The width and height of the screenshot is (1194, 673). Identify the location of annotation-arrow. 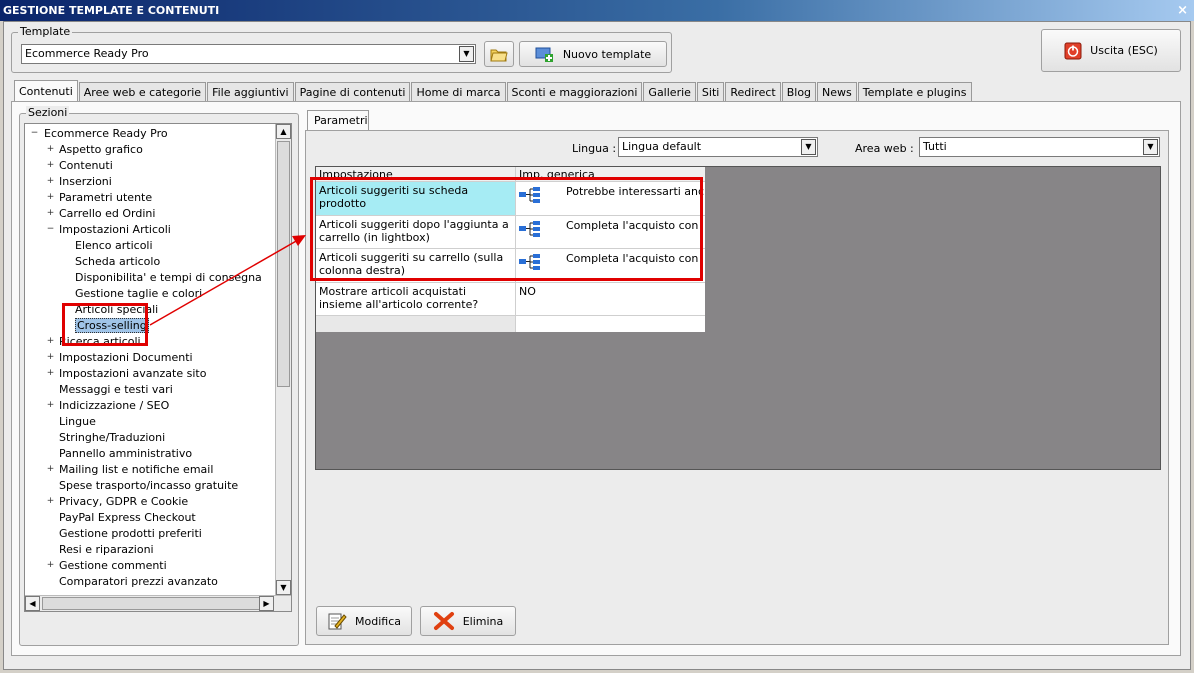
(227, 280).